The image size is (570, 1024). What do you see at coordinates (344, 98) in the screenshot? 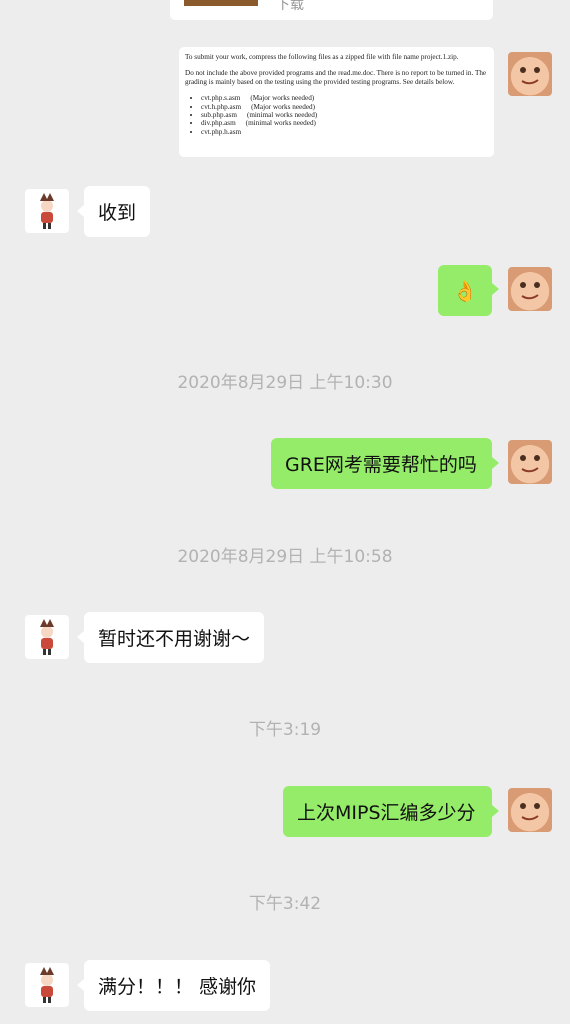
I see `doc-file-item: cvt.php.s.asm(Major works needed)` at bounding box center [344, 98].